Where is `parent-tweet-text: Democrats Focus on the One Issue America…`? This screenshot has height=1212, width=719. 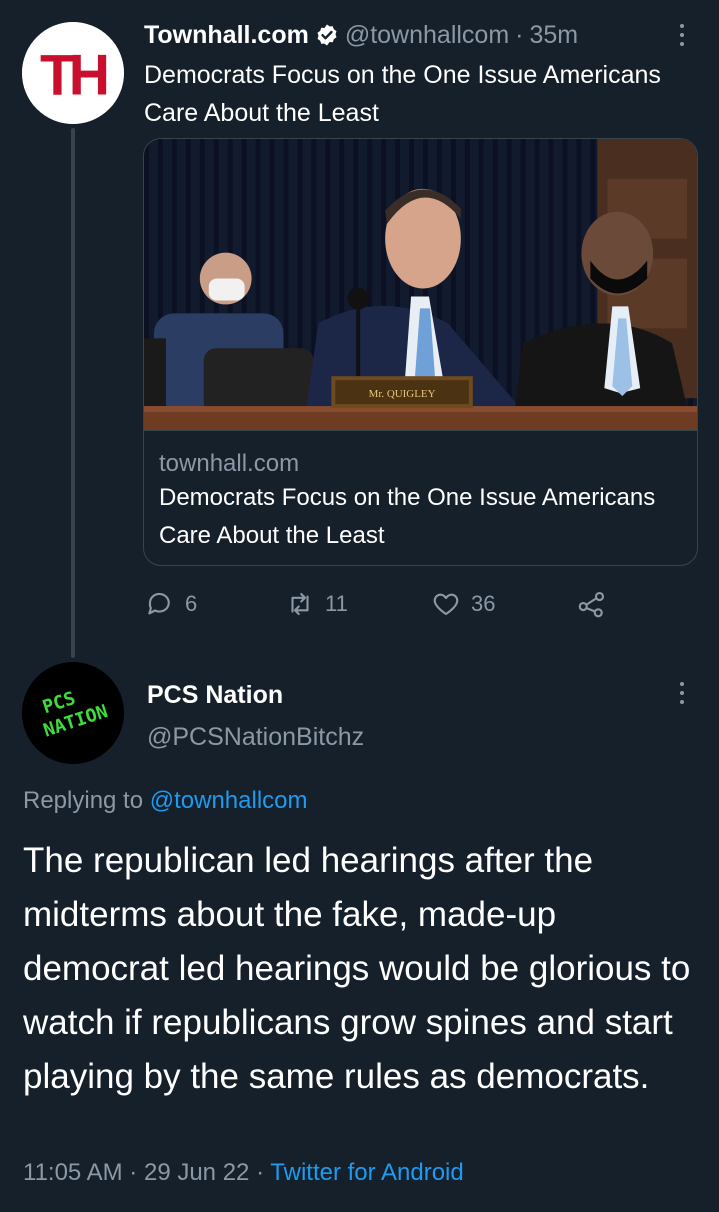
parent-tweet-text: Democrats Focus on the One Issue America… is located at coordinates (402, 94).